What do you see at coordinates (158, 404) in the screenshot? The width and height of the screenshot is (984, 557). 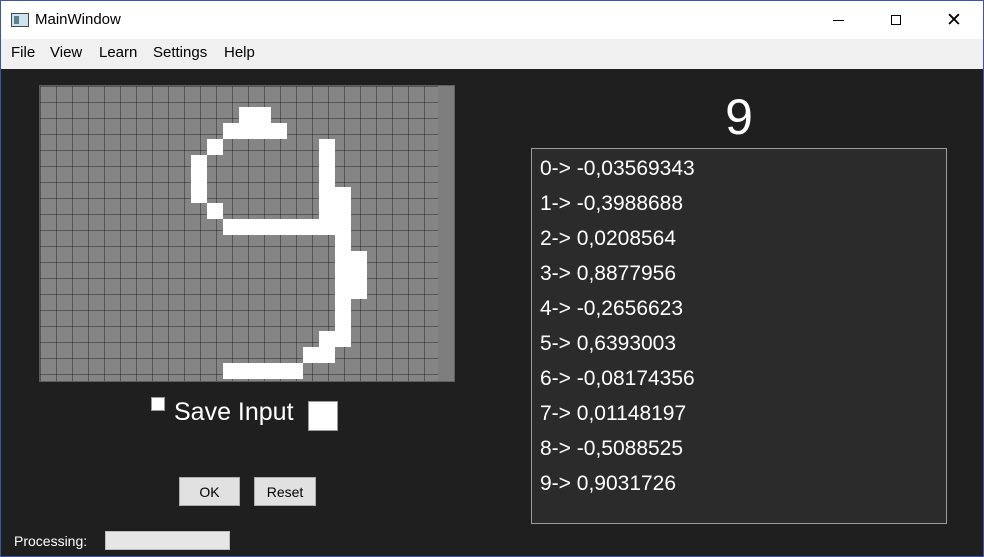 I see `save-input-checkbox` at bounding box center [158, 404].